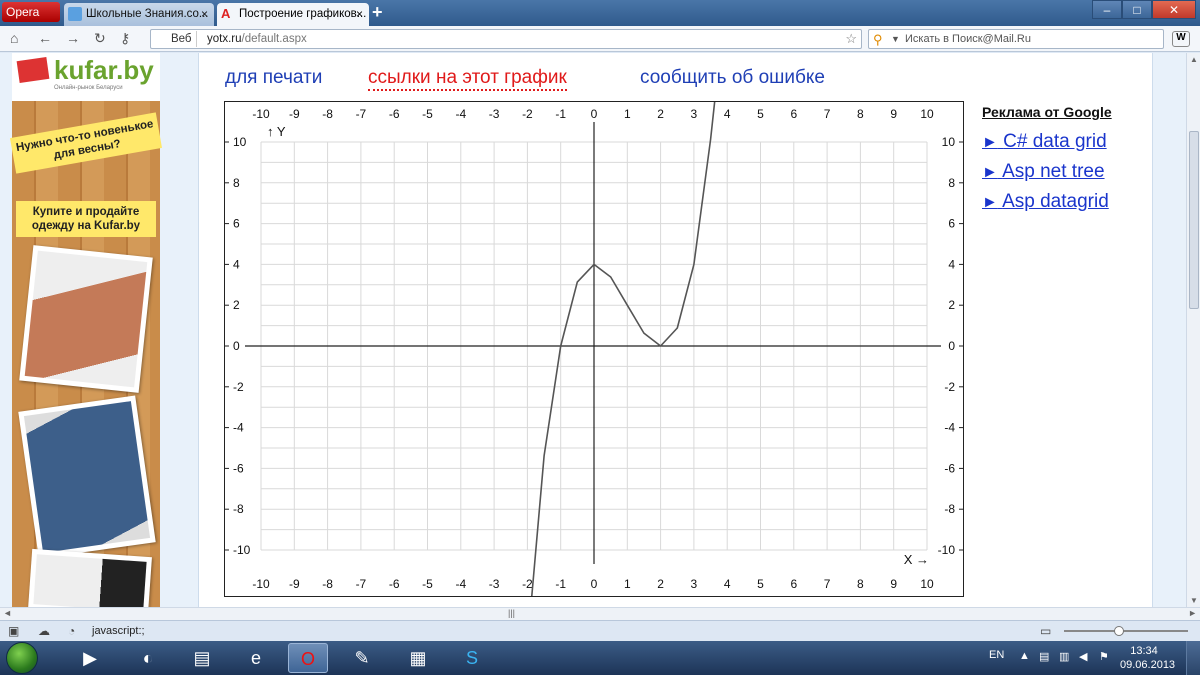 Image resolution: width=1200 pixels, height=675 pixels. I want to click on print-link: для печати, so click(273, 78).